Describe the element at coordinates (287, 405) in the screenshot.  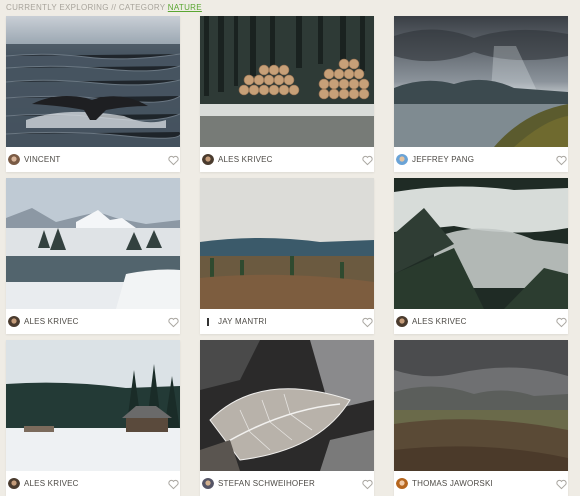
I see `photo-frosted-leaves` at that location.